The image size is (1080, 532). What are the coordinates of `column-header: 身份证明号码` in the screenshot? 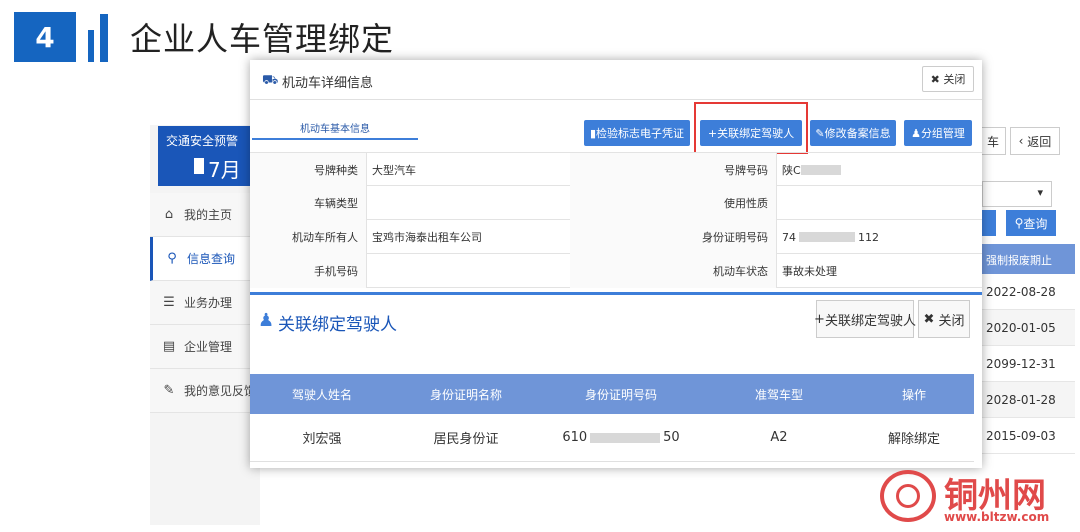 It's located at (620, 394).